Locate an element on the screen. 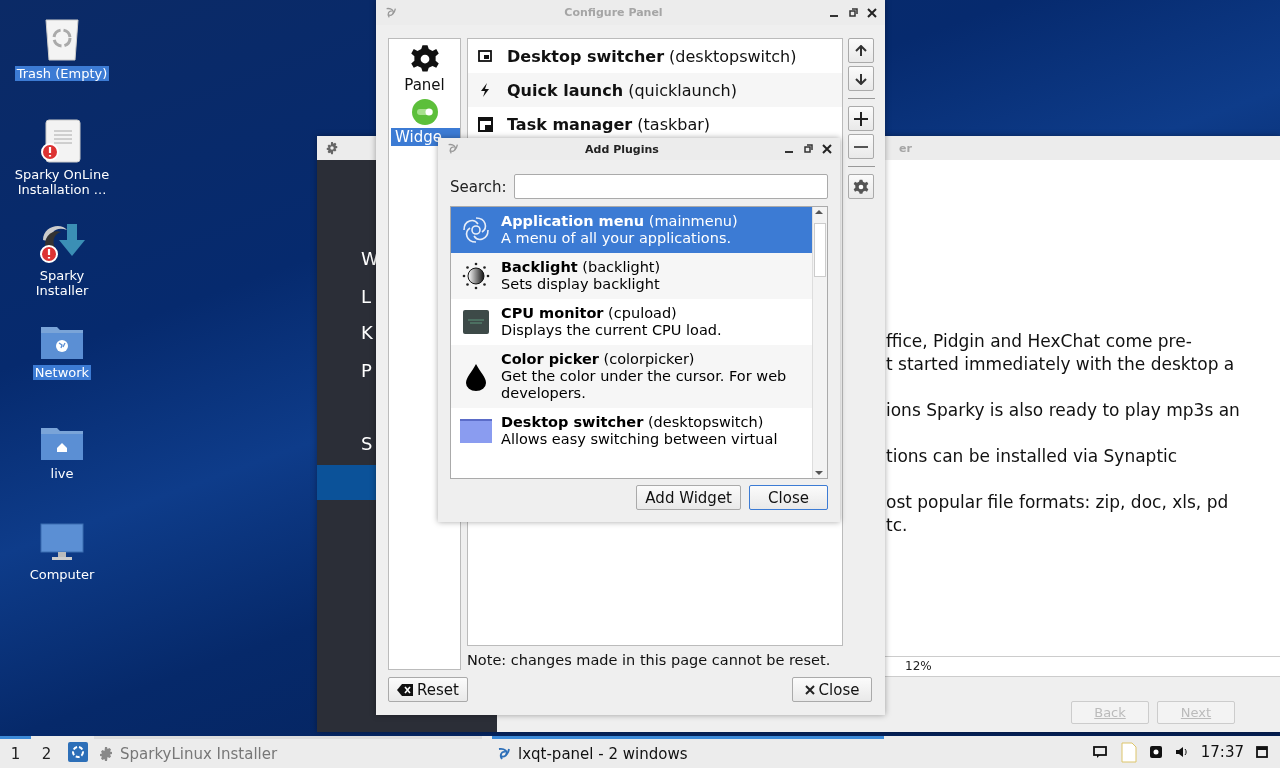  plugin-name: Application menu (mainmenu) is located at coordinates (619, 221).